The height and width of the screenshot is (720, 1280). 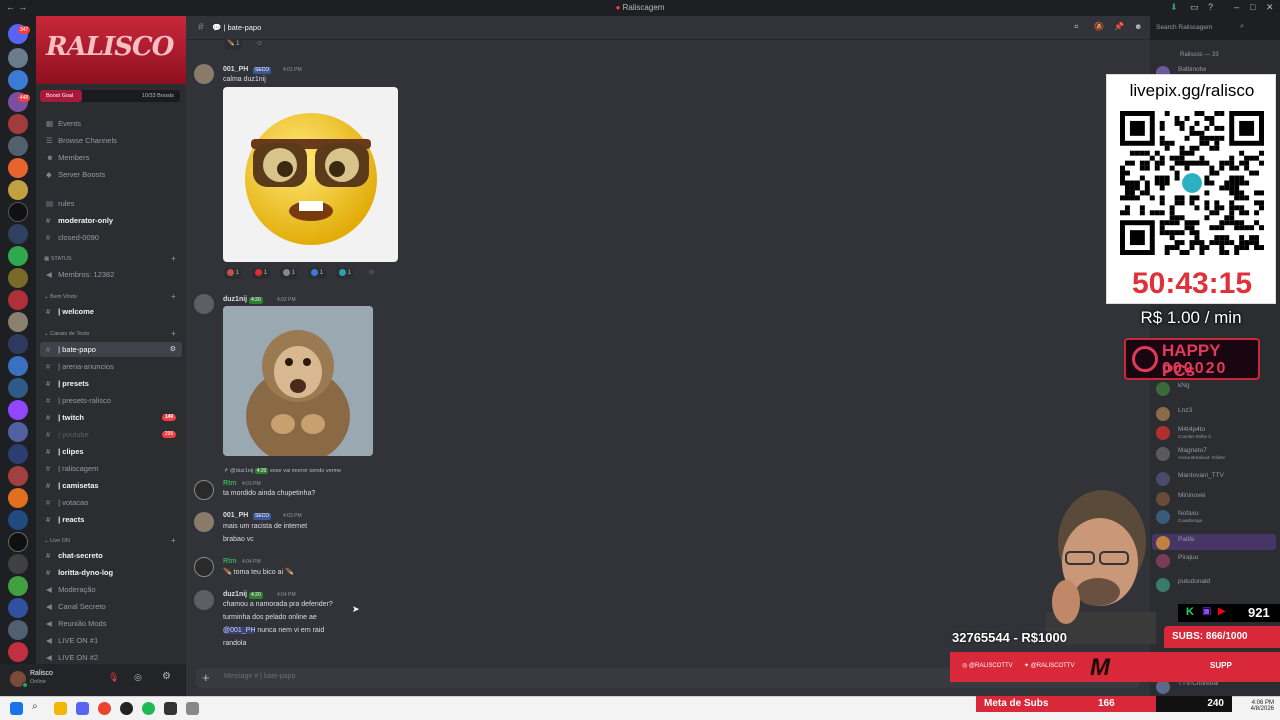 I want to click on channel-moderator-only: # moderator-only, so click(x=111, y=220).